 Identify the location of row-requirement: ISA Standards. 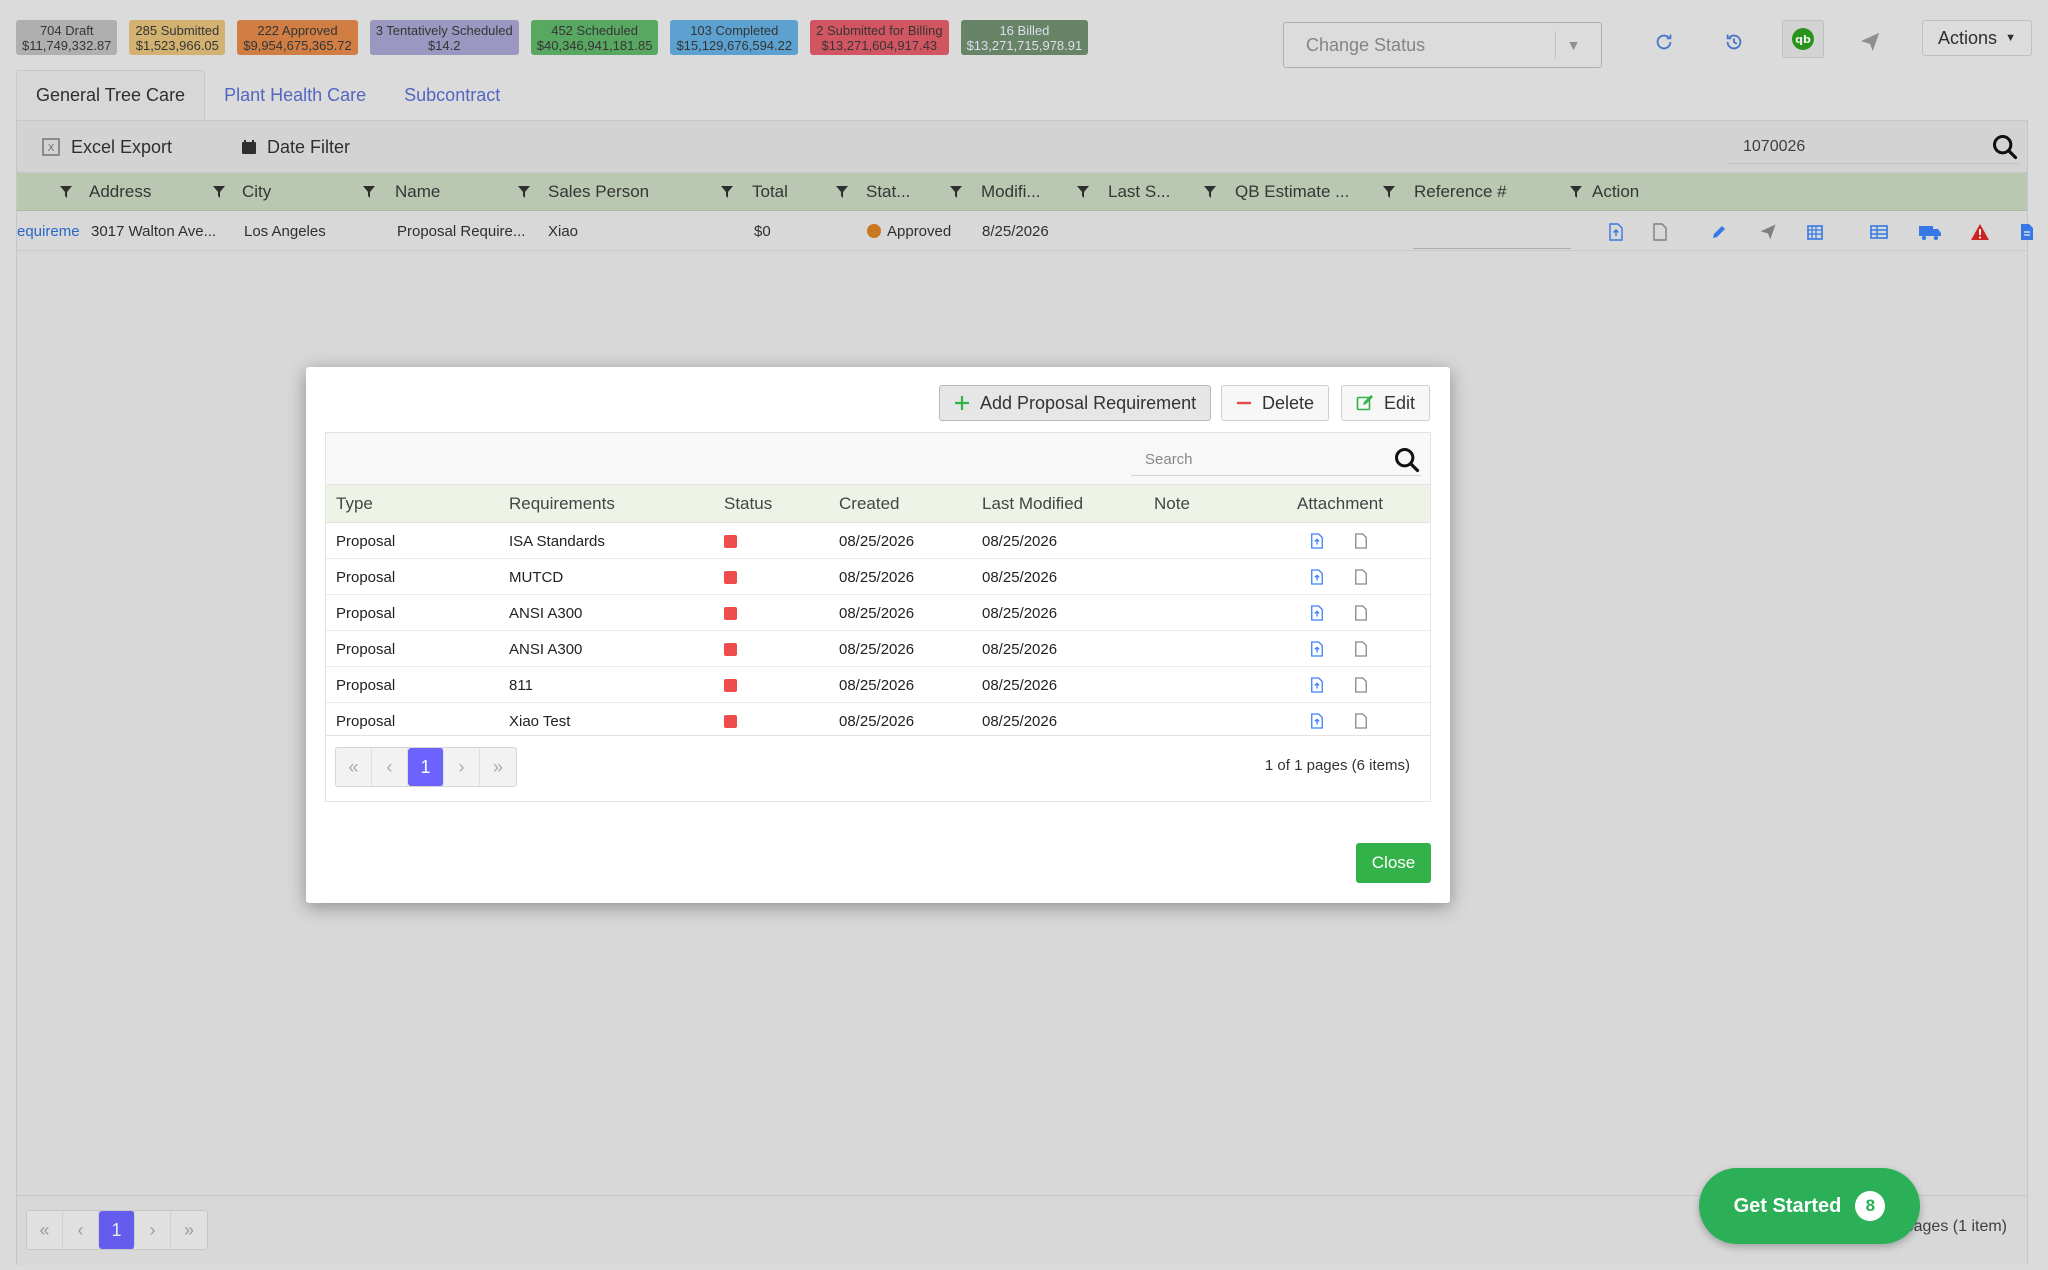
(557, 541).